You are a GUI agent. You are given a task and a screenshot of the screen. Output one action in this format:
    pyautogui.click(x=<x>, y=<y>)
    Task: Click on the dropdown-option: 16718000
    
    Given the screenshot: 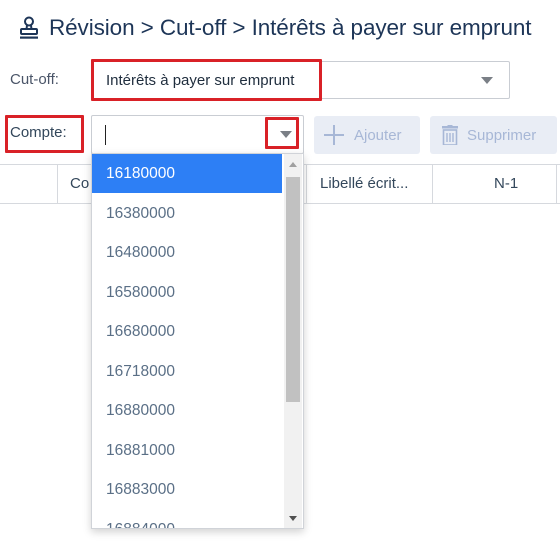 What is the action you would take?
    pyautogui.click(x=187, y=371)
    